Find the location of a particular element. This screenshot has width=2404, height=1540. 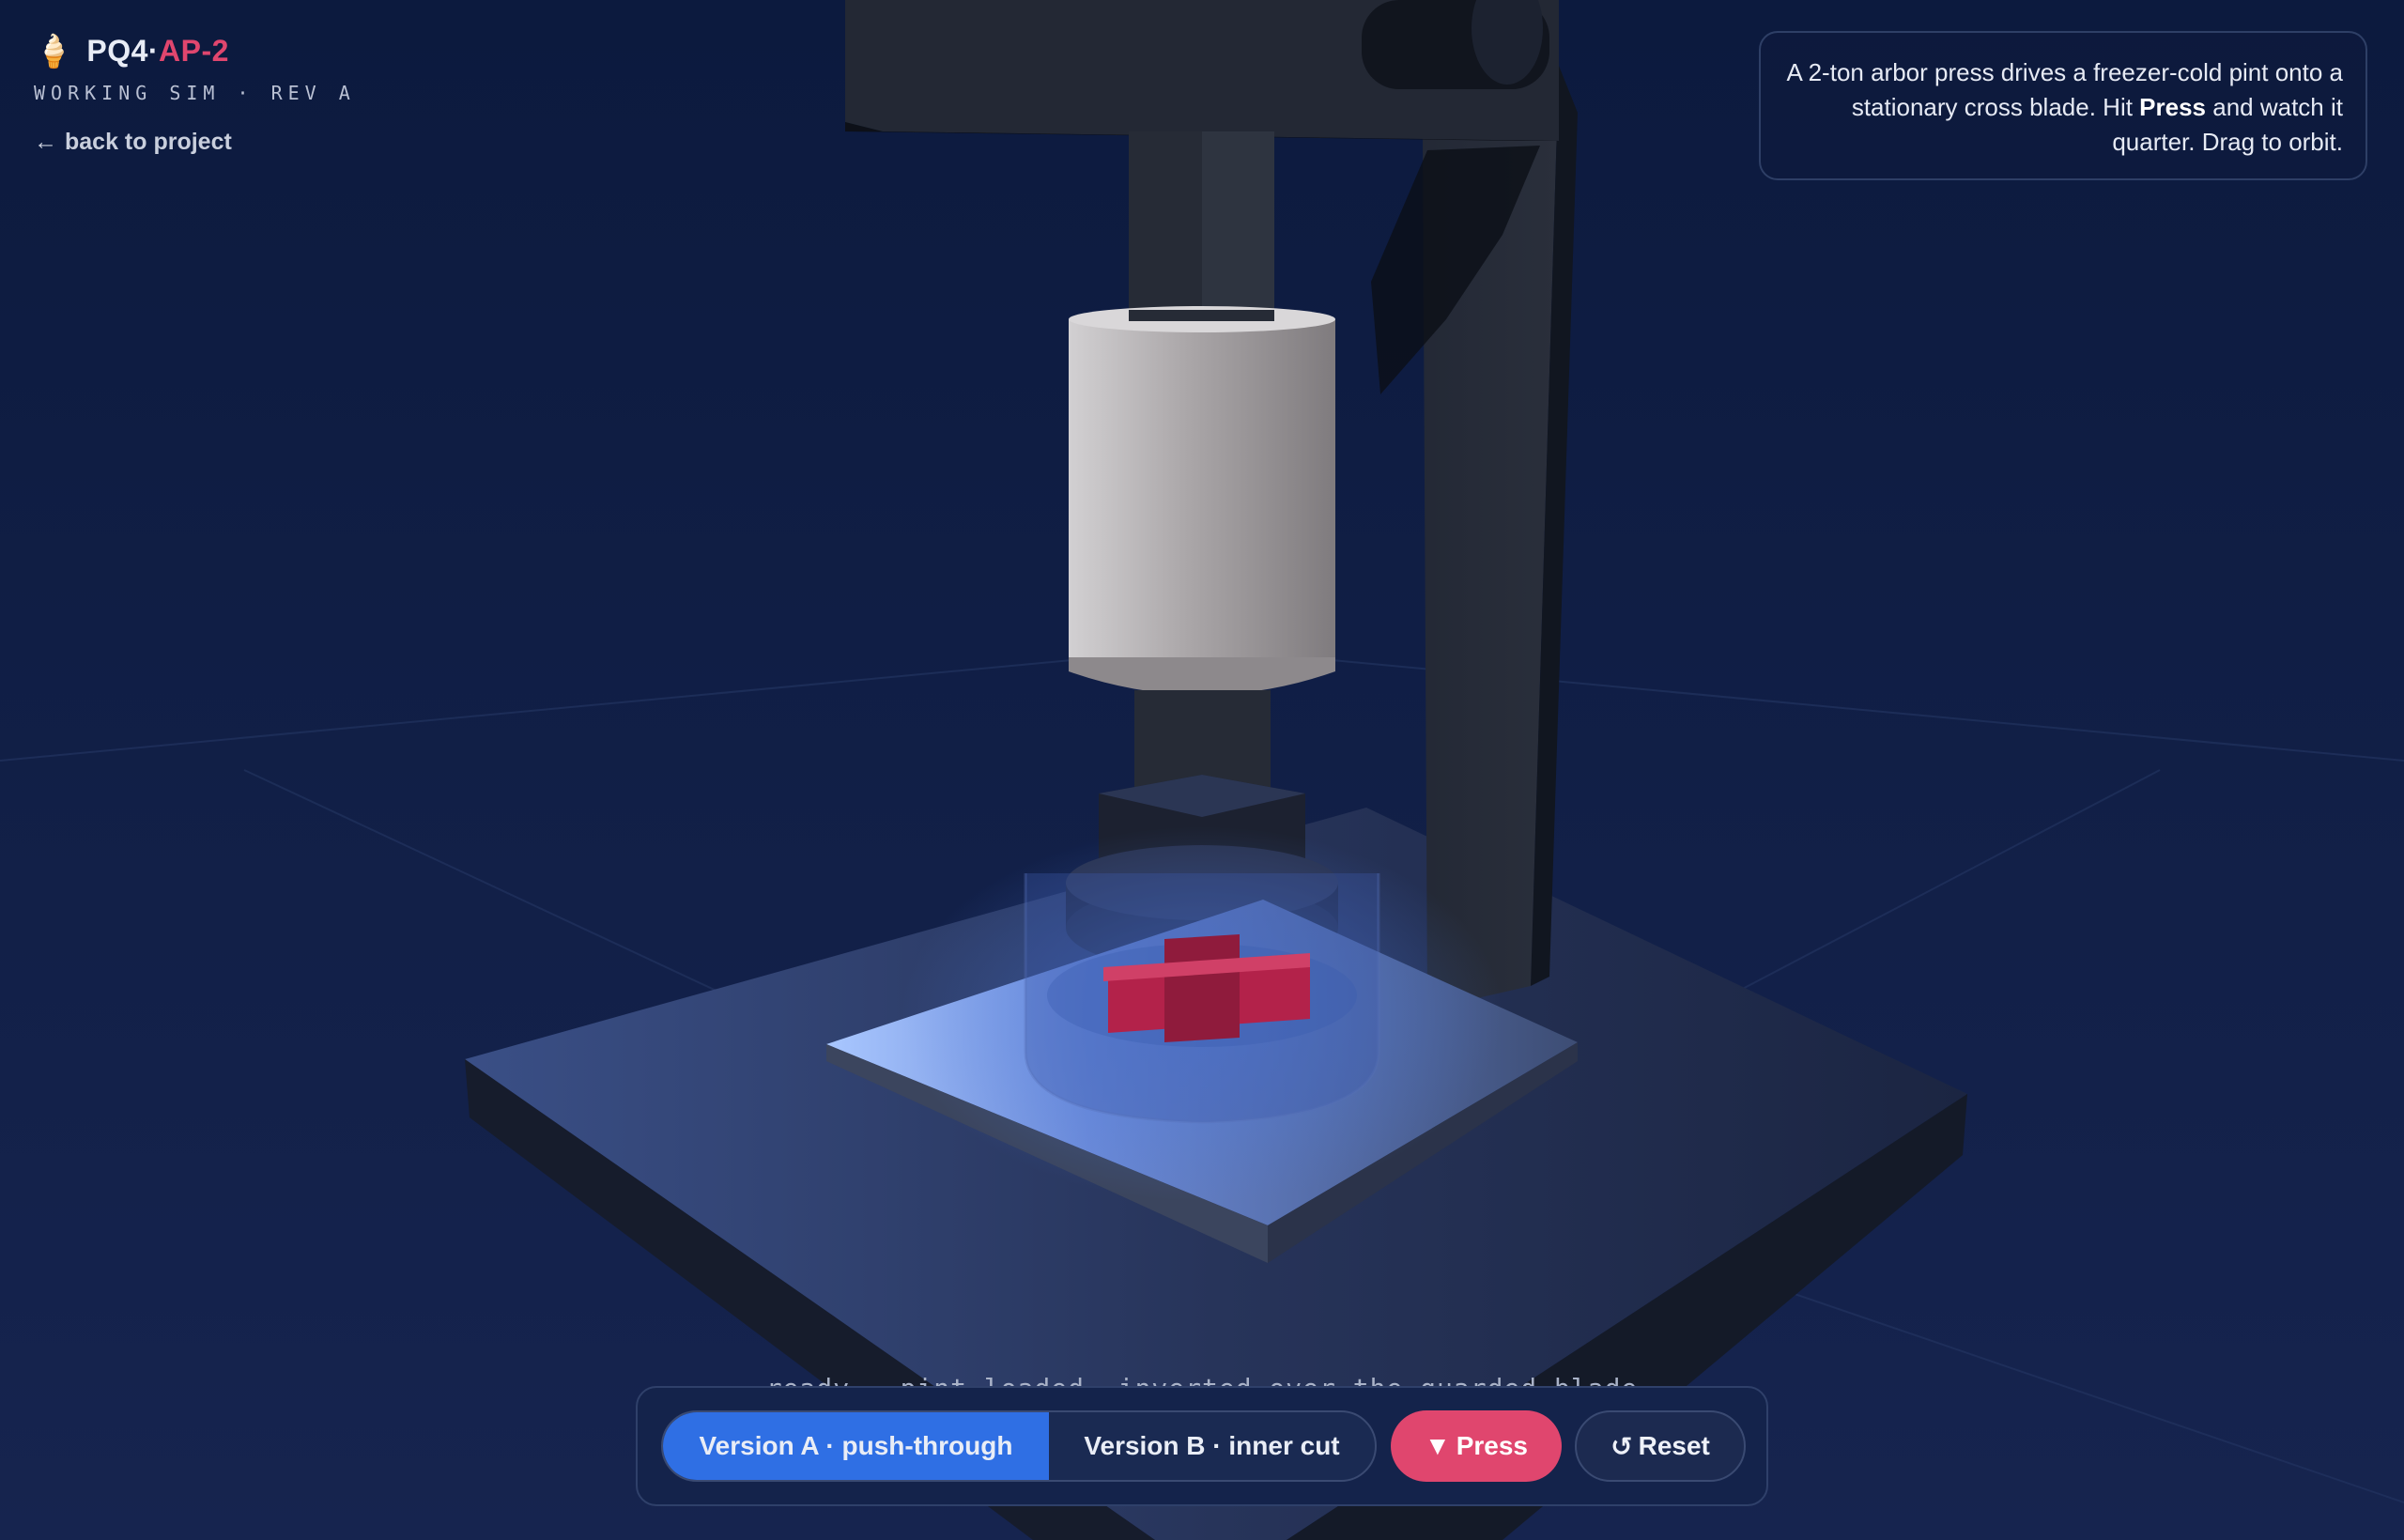

brand-row: 🍦 PQ4·AP-2 is located at coordinates (195, 51).